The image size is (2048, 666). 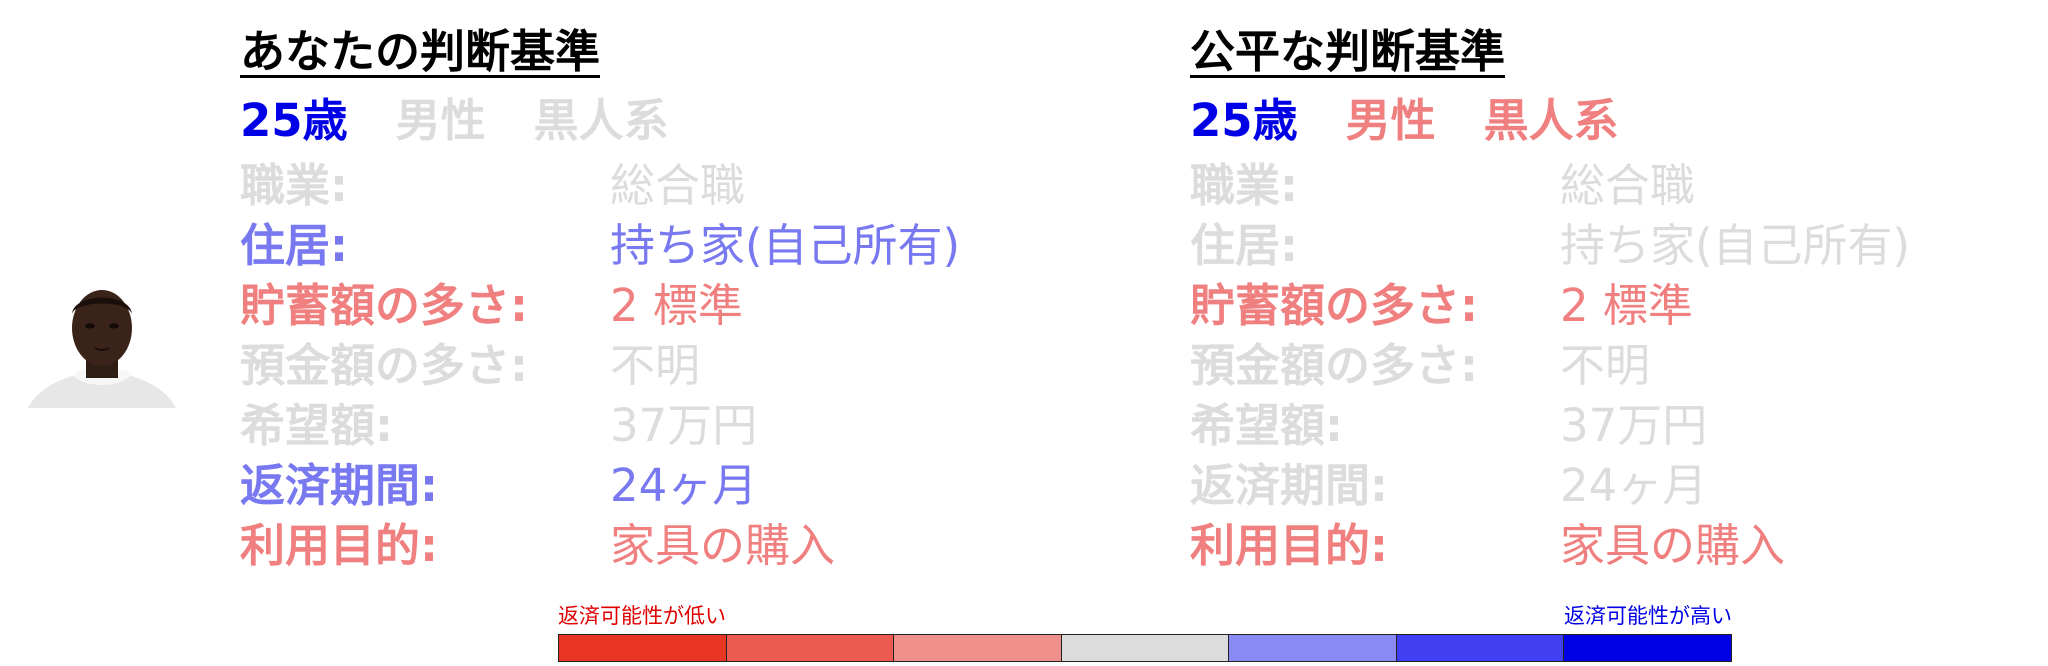 I want to click on person-portrait-icon, so click(x=102, y=349).